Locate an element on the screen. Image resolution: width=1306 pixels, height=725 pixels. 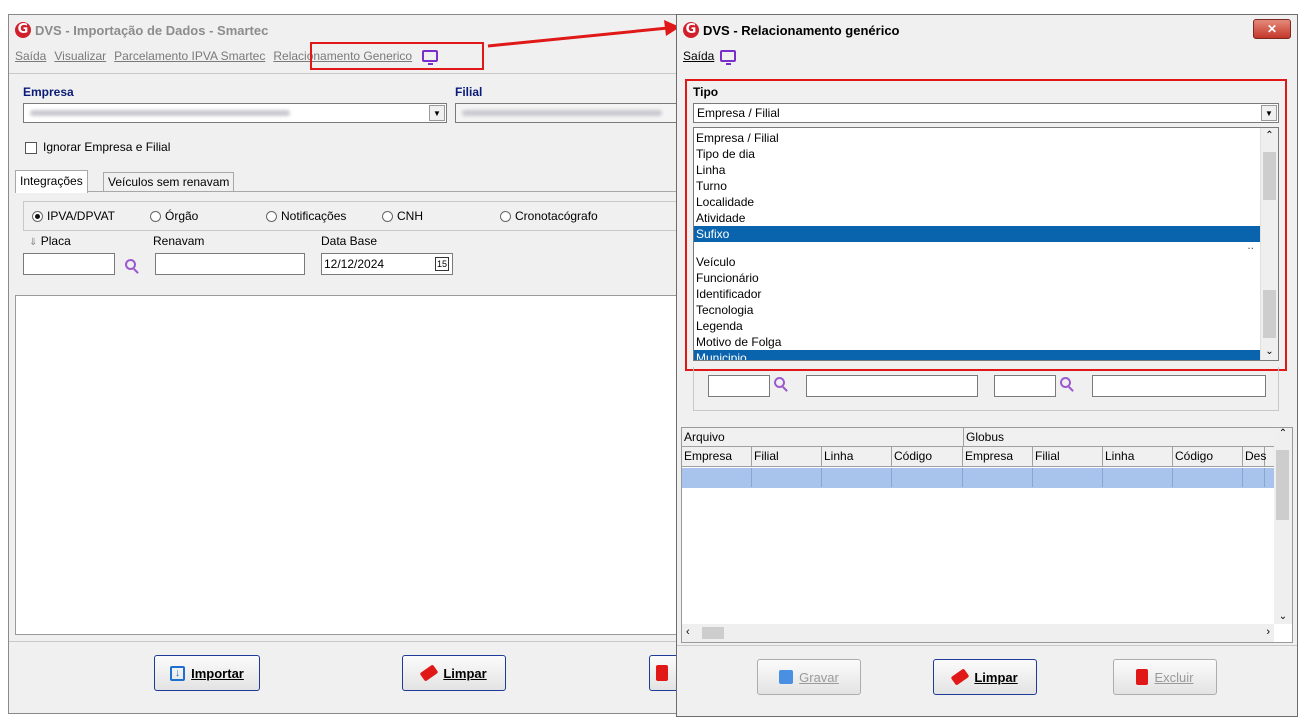
list-item: Atividade is located at coordinates (977, 218).